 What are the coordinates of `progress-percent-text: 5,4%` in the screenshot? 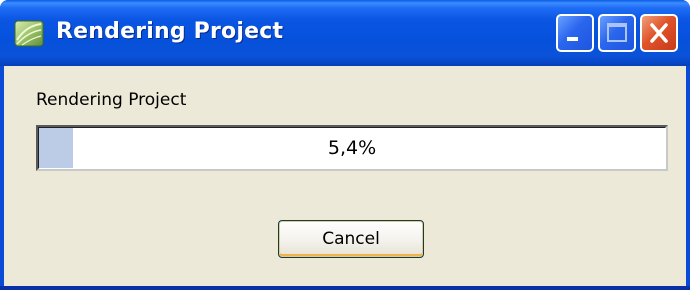 It's located at (352, 148).